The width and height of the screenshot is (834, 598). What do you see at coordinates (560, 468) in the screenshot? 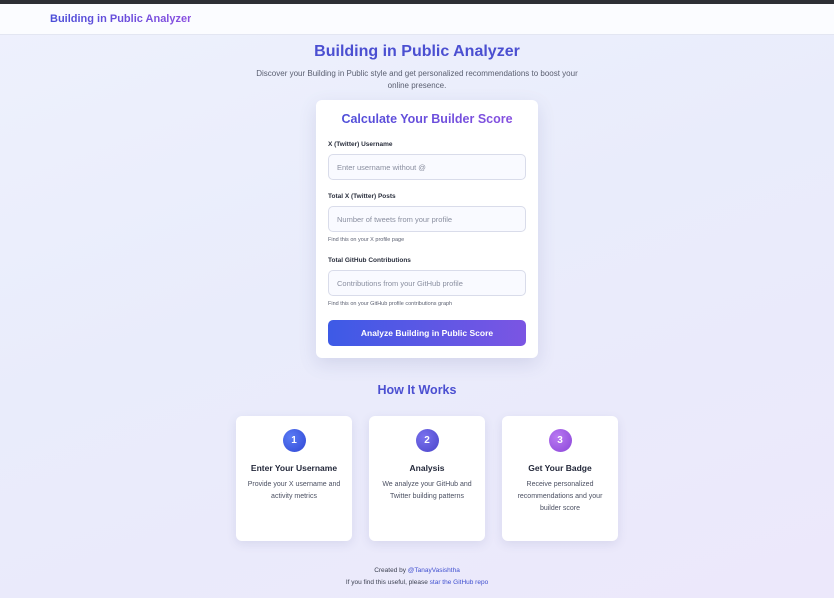
I see `step-title: Get Your Badge` at bounding box center [560, 468].